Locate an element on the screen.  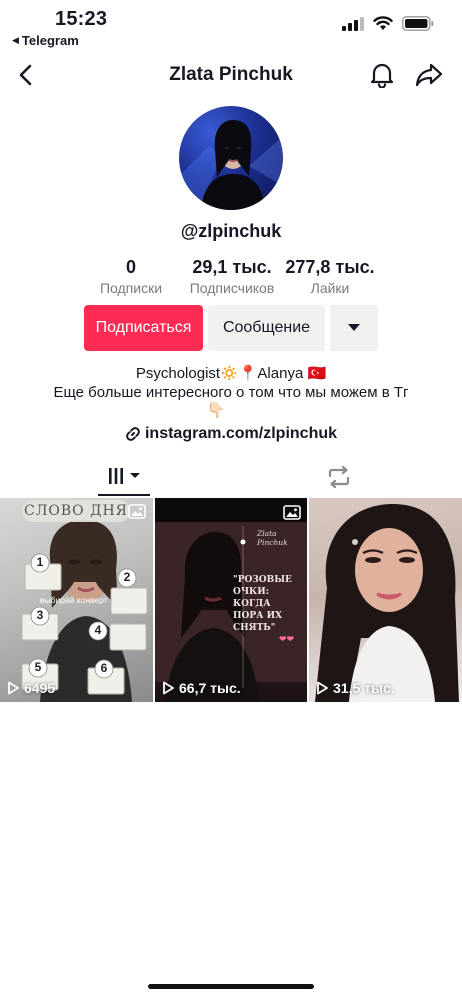
message-button: Сообщение is located at coordinates (266, 328).